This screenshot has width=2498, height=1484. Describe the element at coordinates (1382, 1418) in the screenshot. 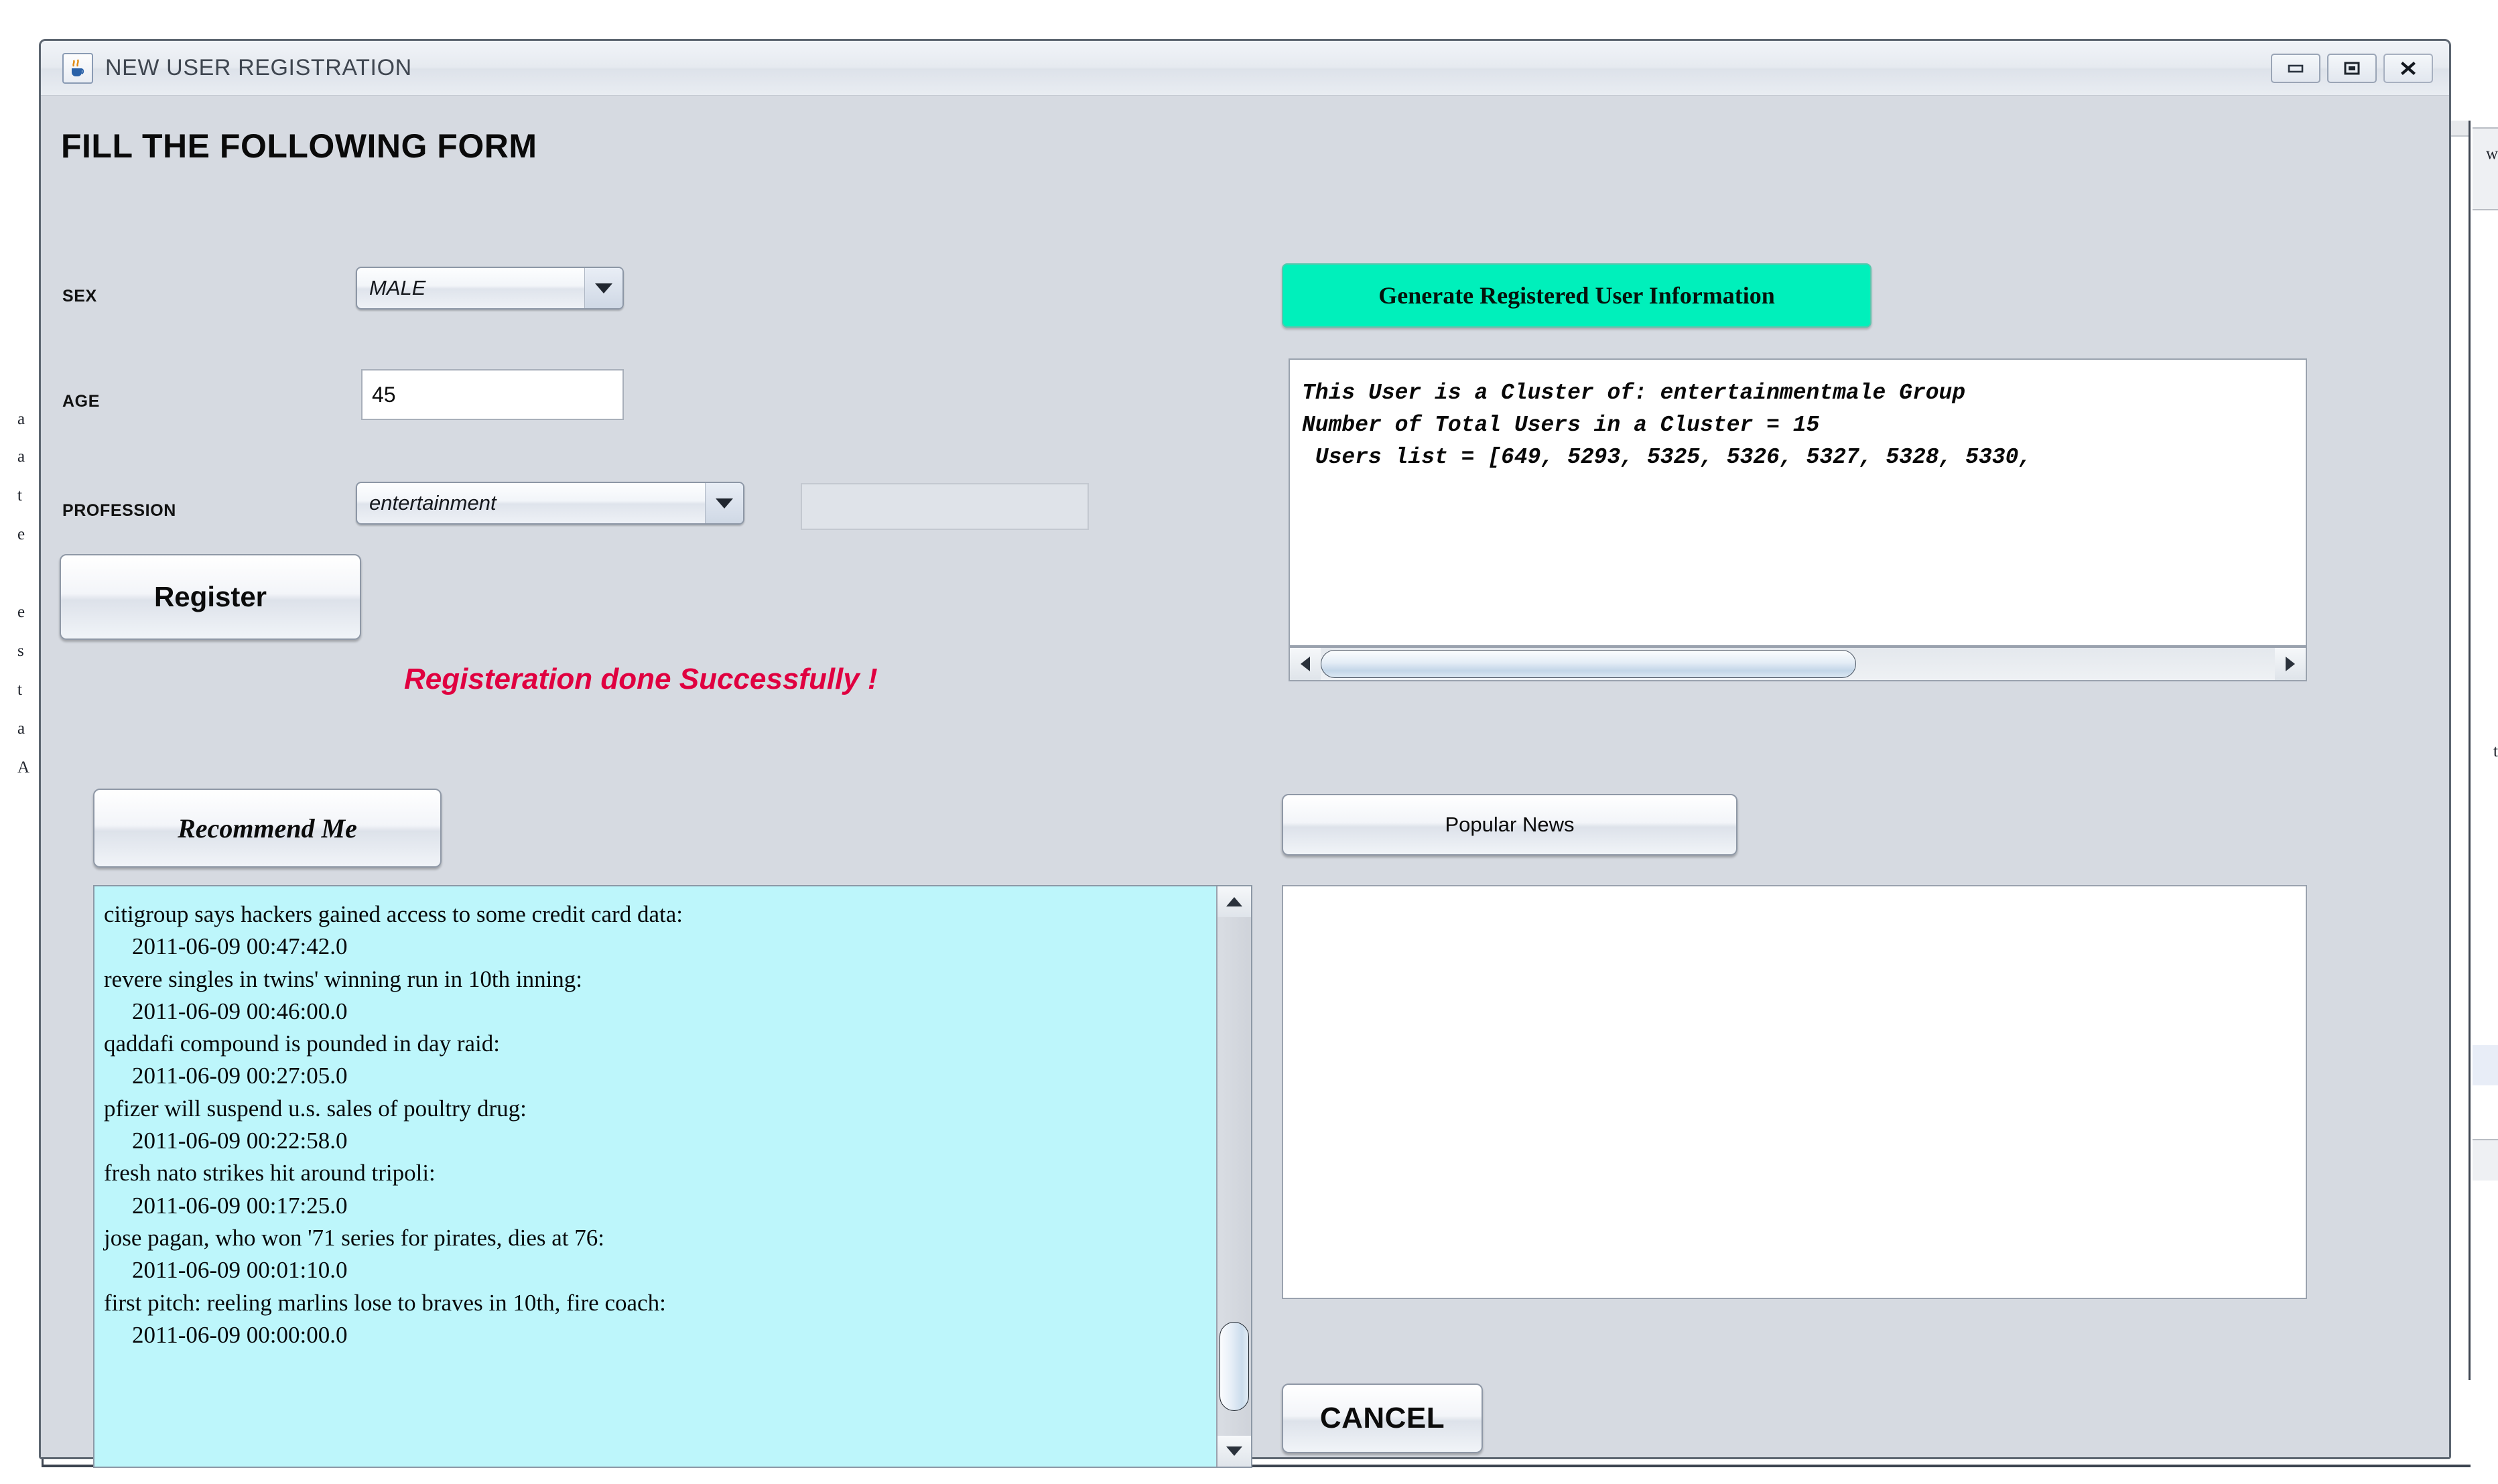

I see `cancel-button: CANCEL` at that location.